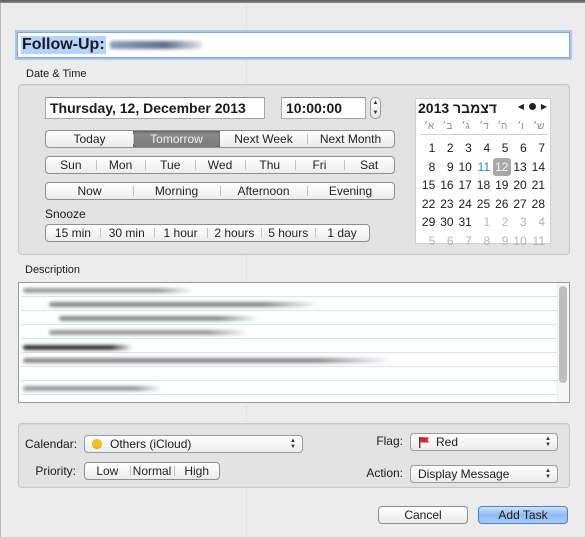  I want to click on calendar-day: 27, so click(520, 204).